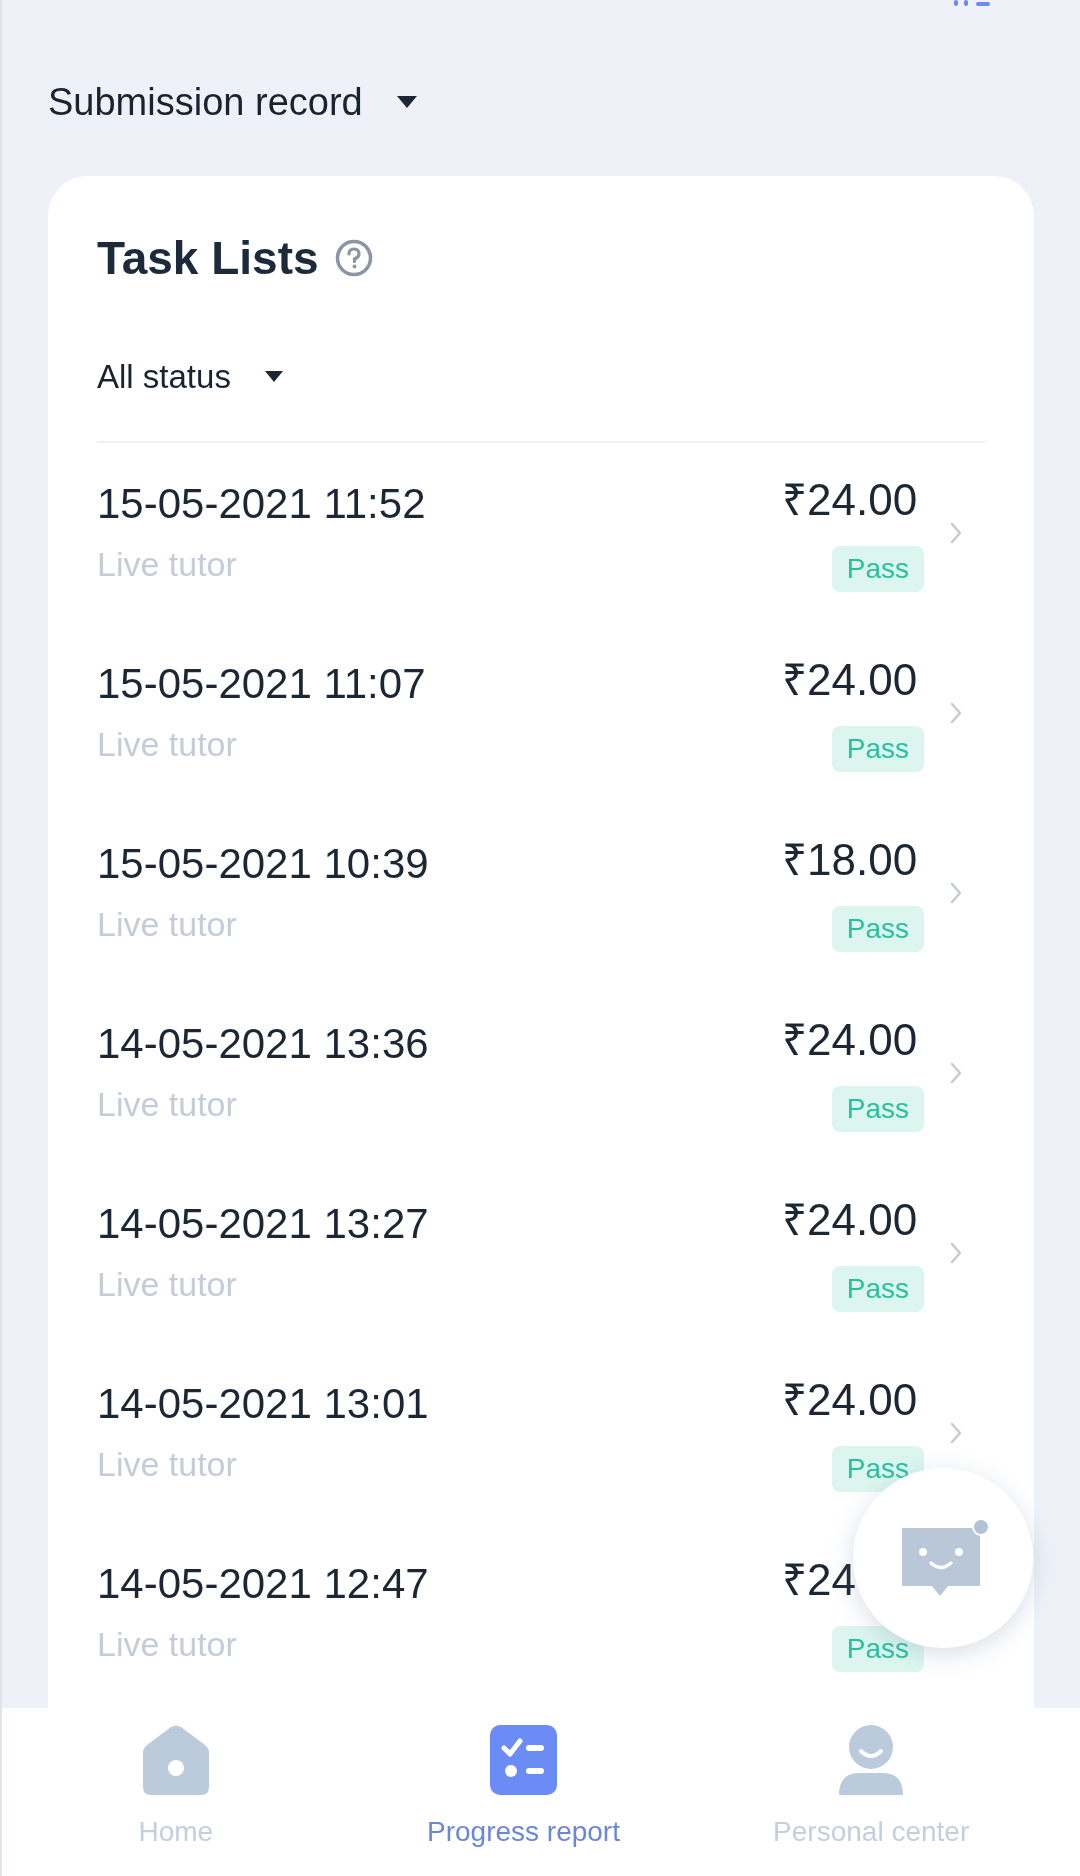  I want to click on help-icon, so click(353, 258).